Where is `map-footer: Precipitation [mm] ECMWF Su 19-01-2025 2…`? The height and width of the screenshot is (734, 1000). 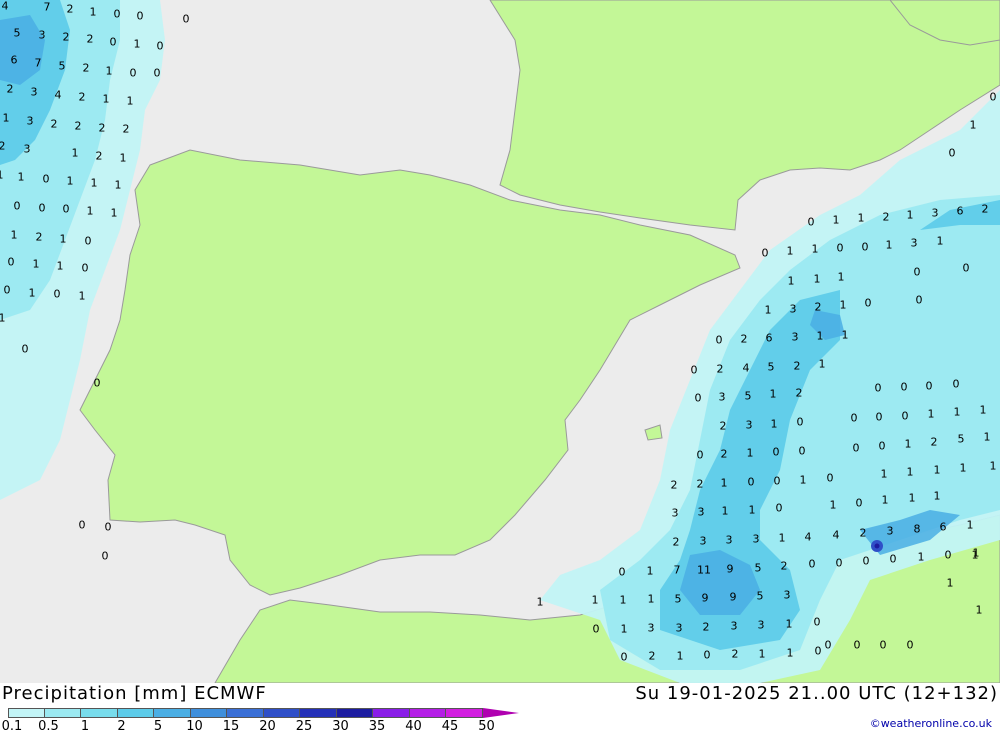
map-footer: Precipitation [mm] ECMWF Su 19-01-2025 2… is located at coordinates (500, 708).